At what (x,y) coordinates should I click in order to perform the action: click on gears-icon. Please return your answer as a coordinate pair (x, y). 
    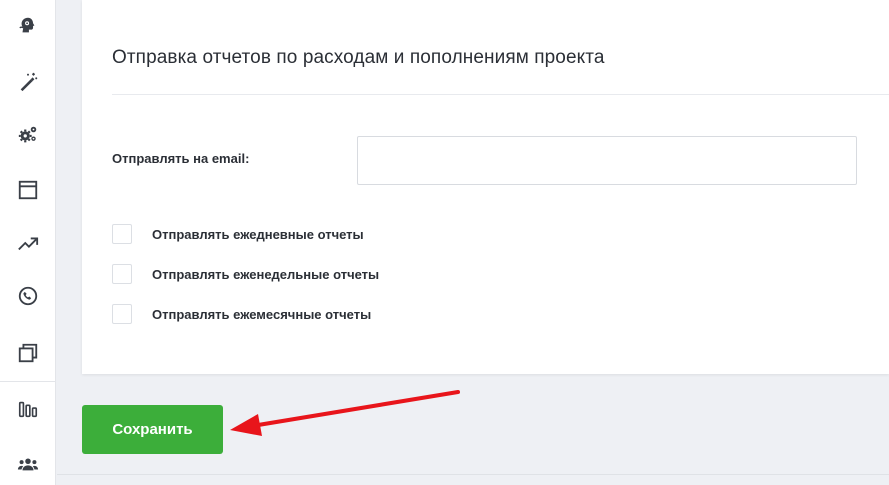
    Looking at the image, I should click on (27, 134).